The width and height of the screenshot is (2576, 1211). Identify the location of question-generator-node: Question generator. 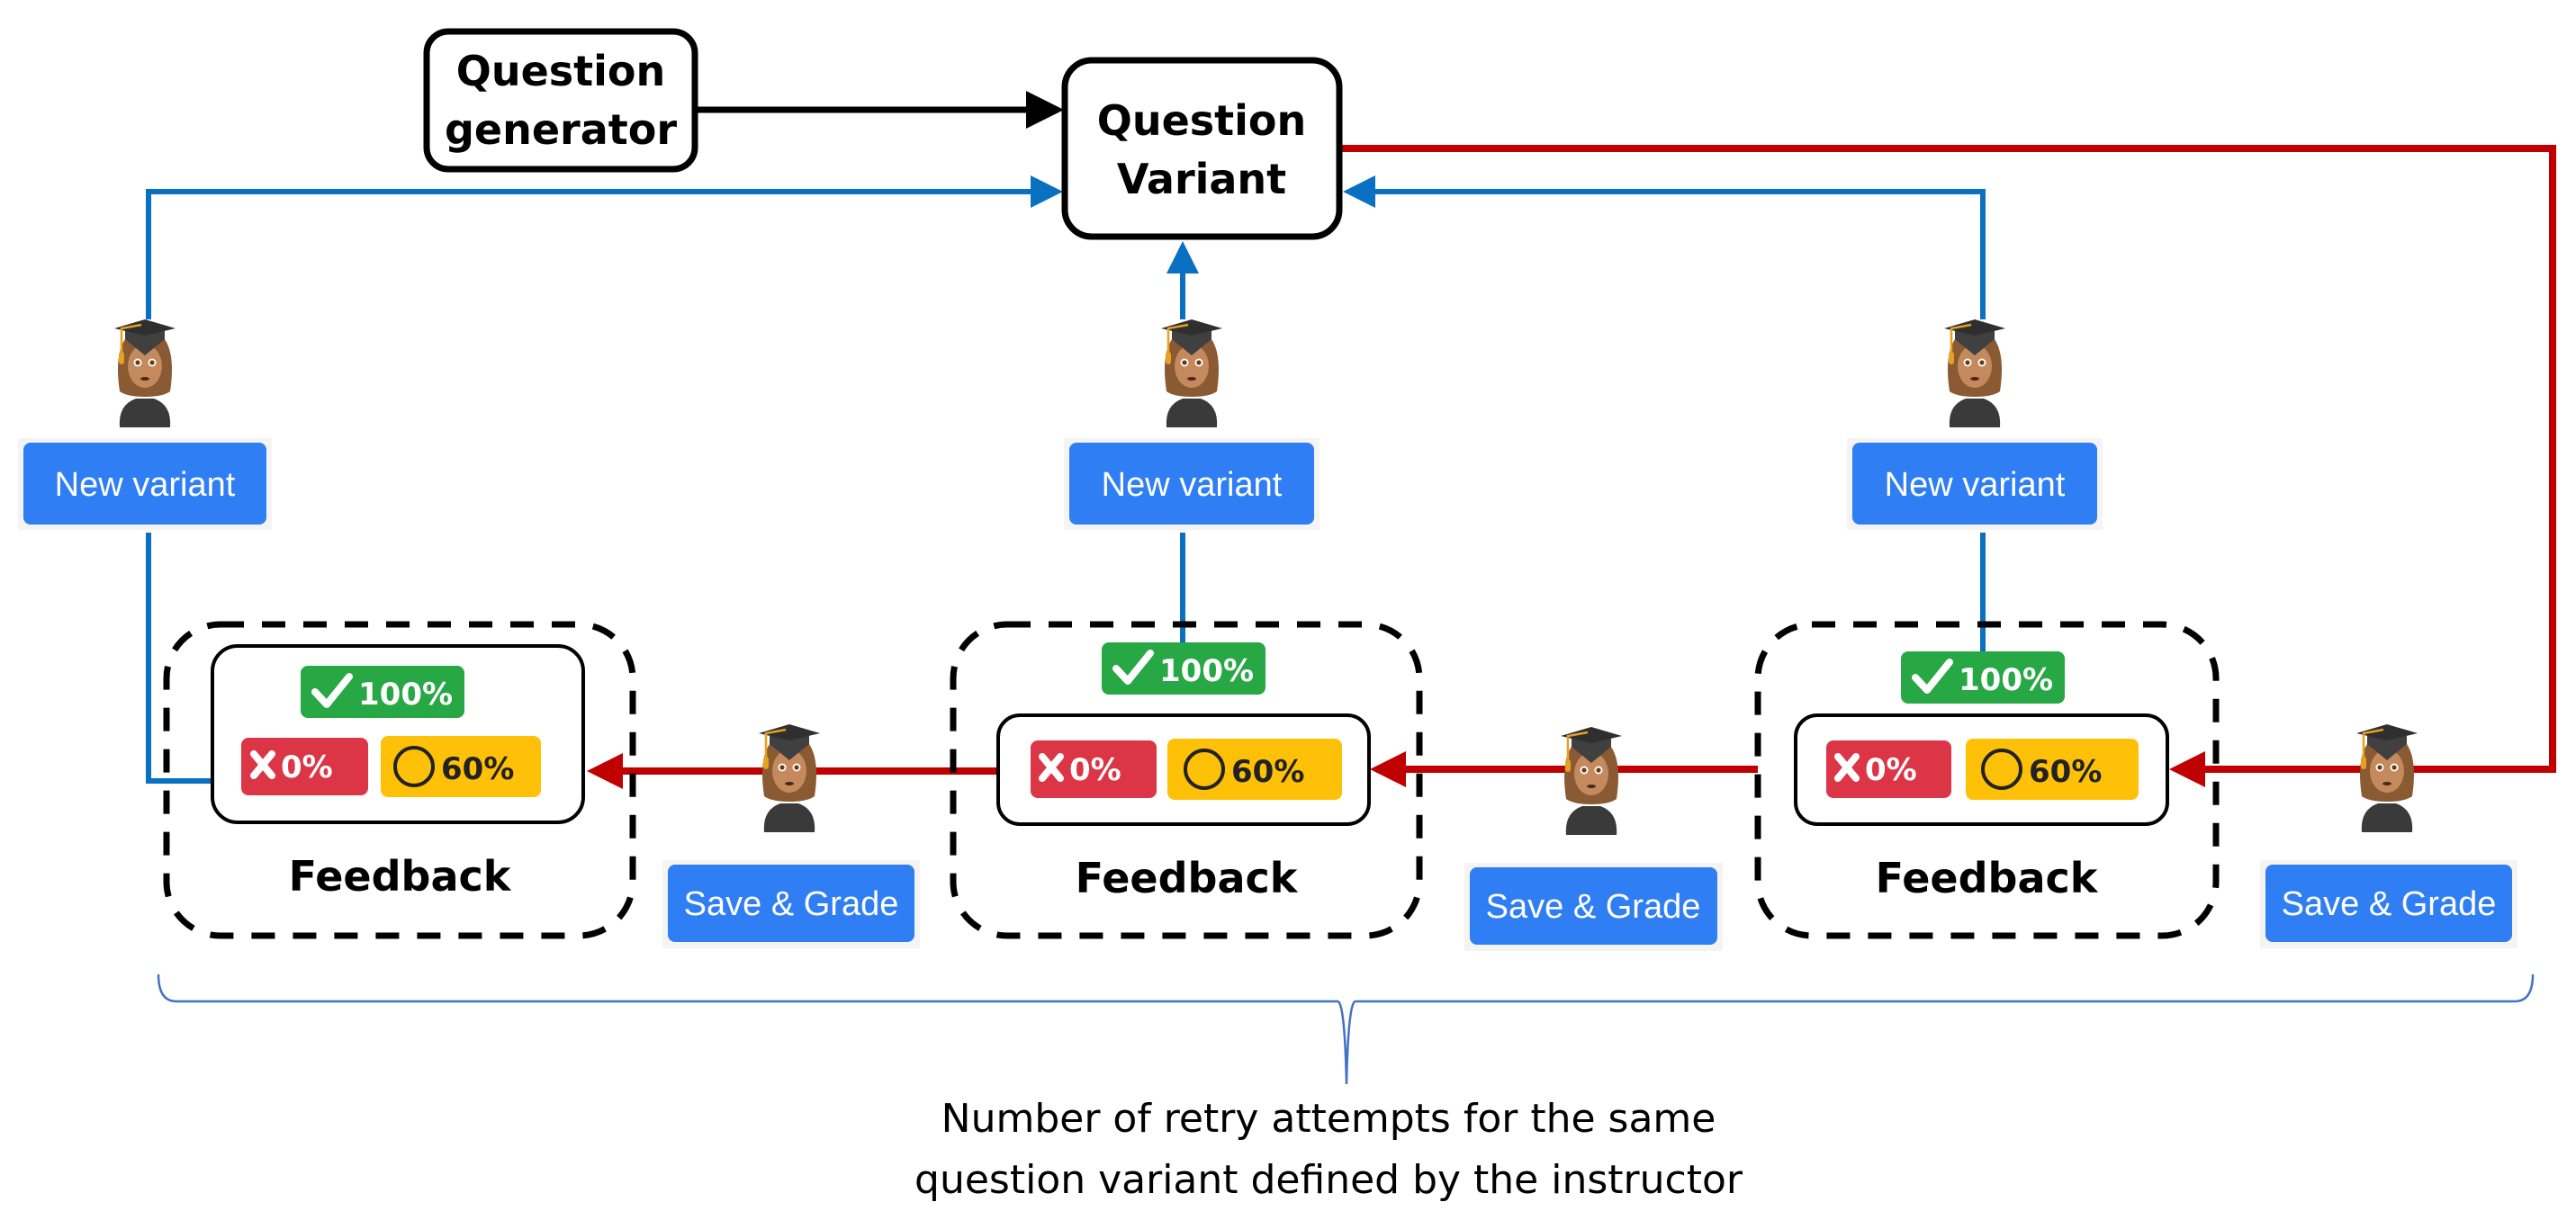
(560, 100).